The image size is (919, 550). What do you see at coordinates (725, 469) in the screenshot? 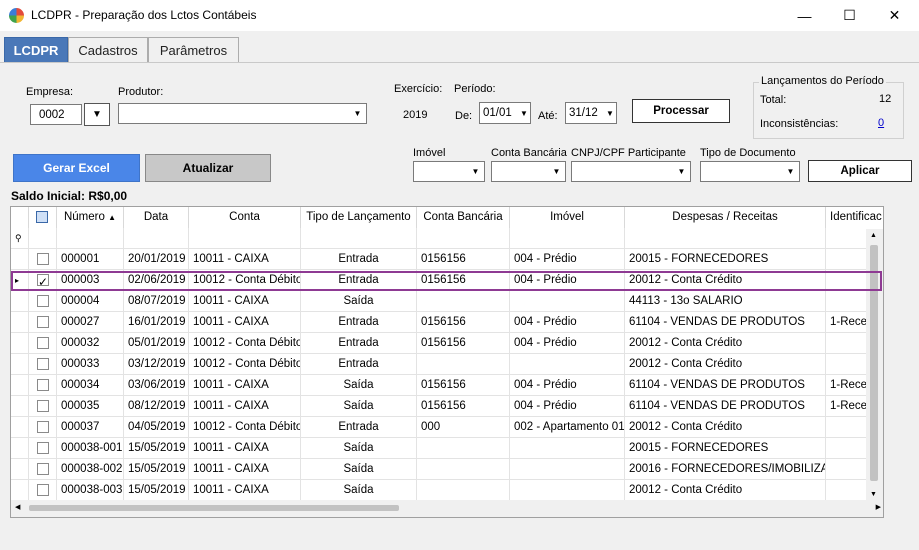
I see `cell-desp: 20016 - FORNECEDORES/IMOBILIZADO` at bounding box center [725, 469].